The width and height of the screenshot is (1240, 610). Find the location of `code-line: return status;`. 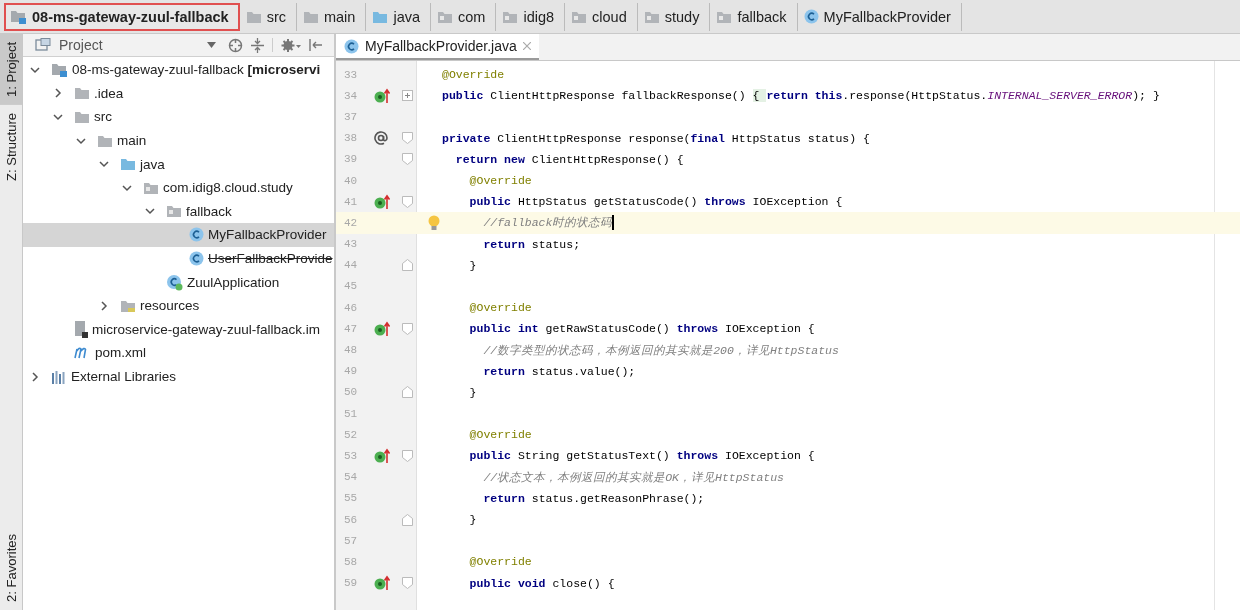

code-line: return status; is located at coordinates (531, 244).